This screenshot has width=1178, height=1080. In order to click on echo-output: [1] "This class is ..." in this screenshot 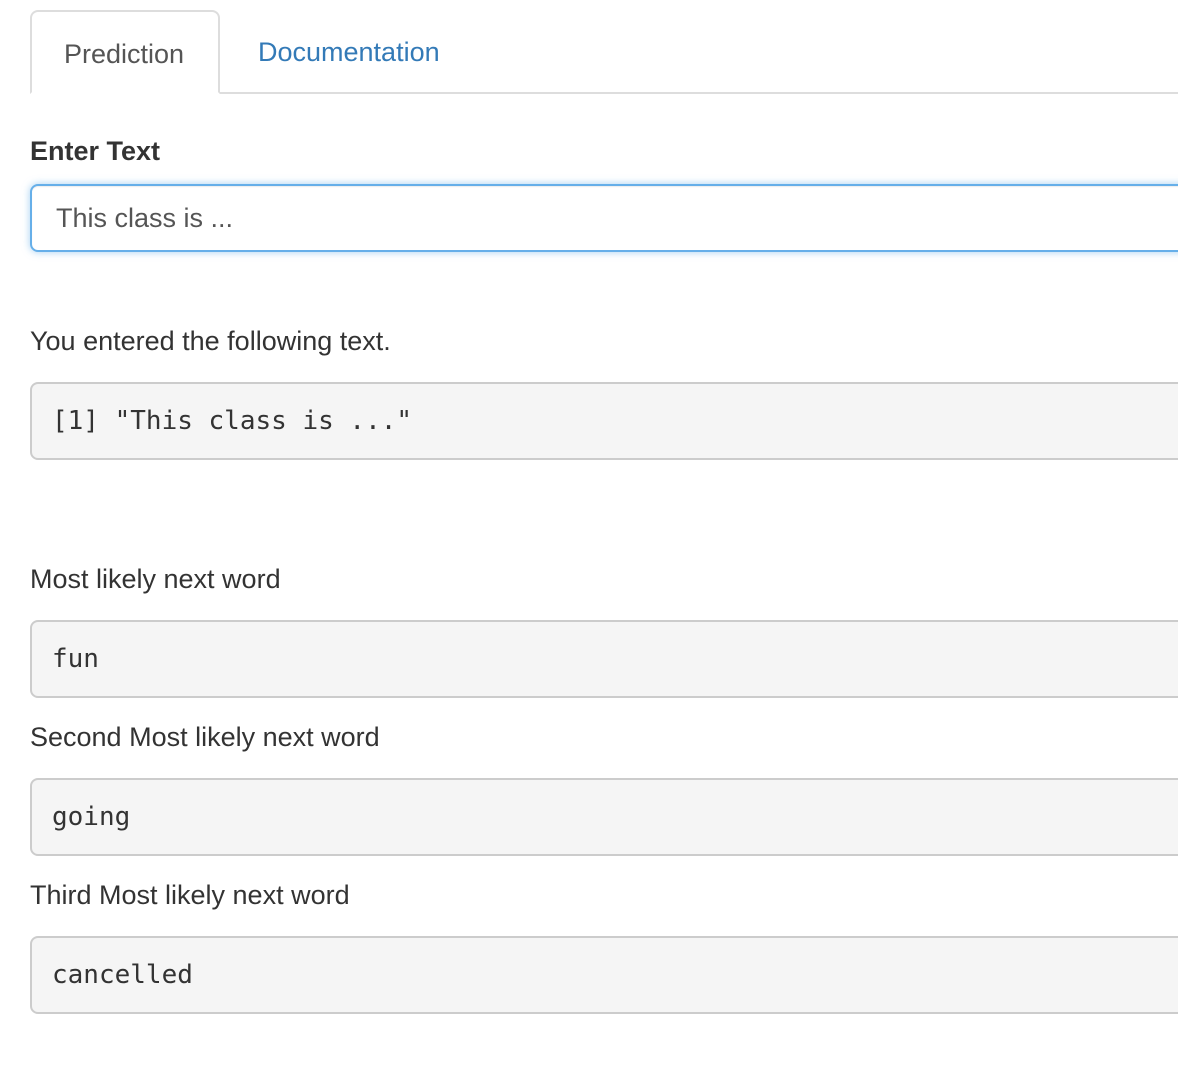, I will do `click(604, 421)`.